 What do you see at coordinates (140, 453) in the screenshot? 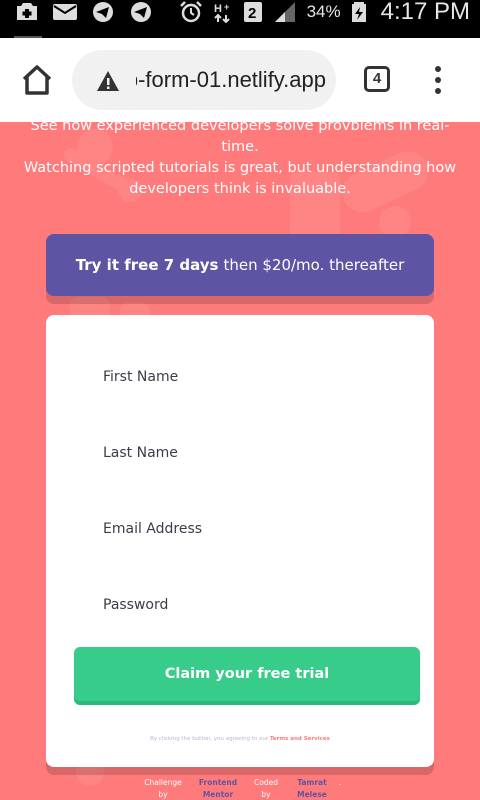
I see `last-name-input: Last Name` at bounding box center [140, 453].